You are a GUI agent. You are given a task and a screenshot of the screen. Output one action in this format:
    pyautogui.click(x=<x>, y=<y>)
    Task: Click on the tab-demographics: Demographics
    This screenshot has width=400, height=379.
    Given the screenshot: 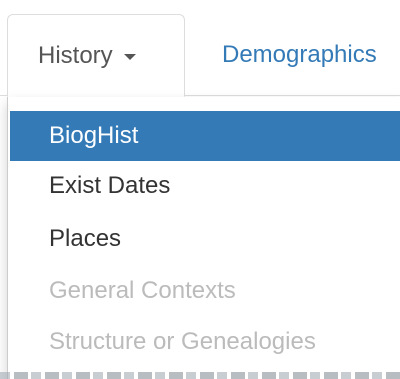 What is the action you would take?
    pyautogui.click(x=299, y=55)
    